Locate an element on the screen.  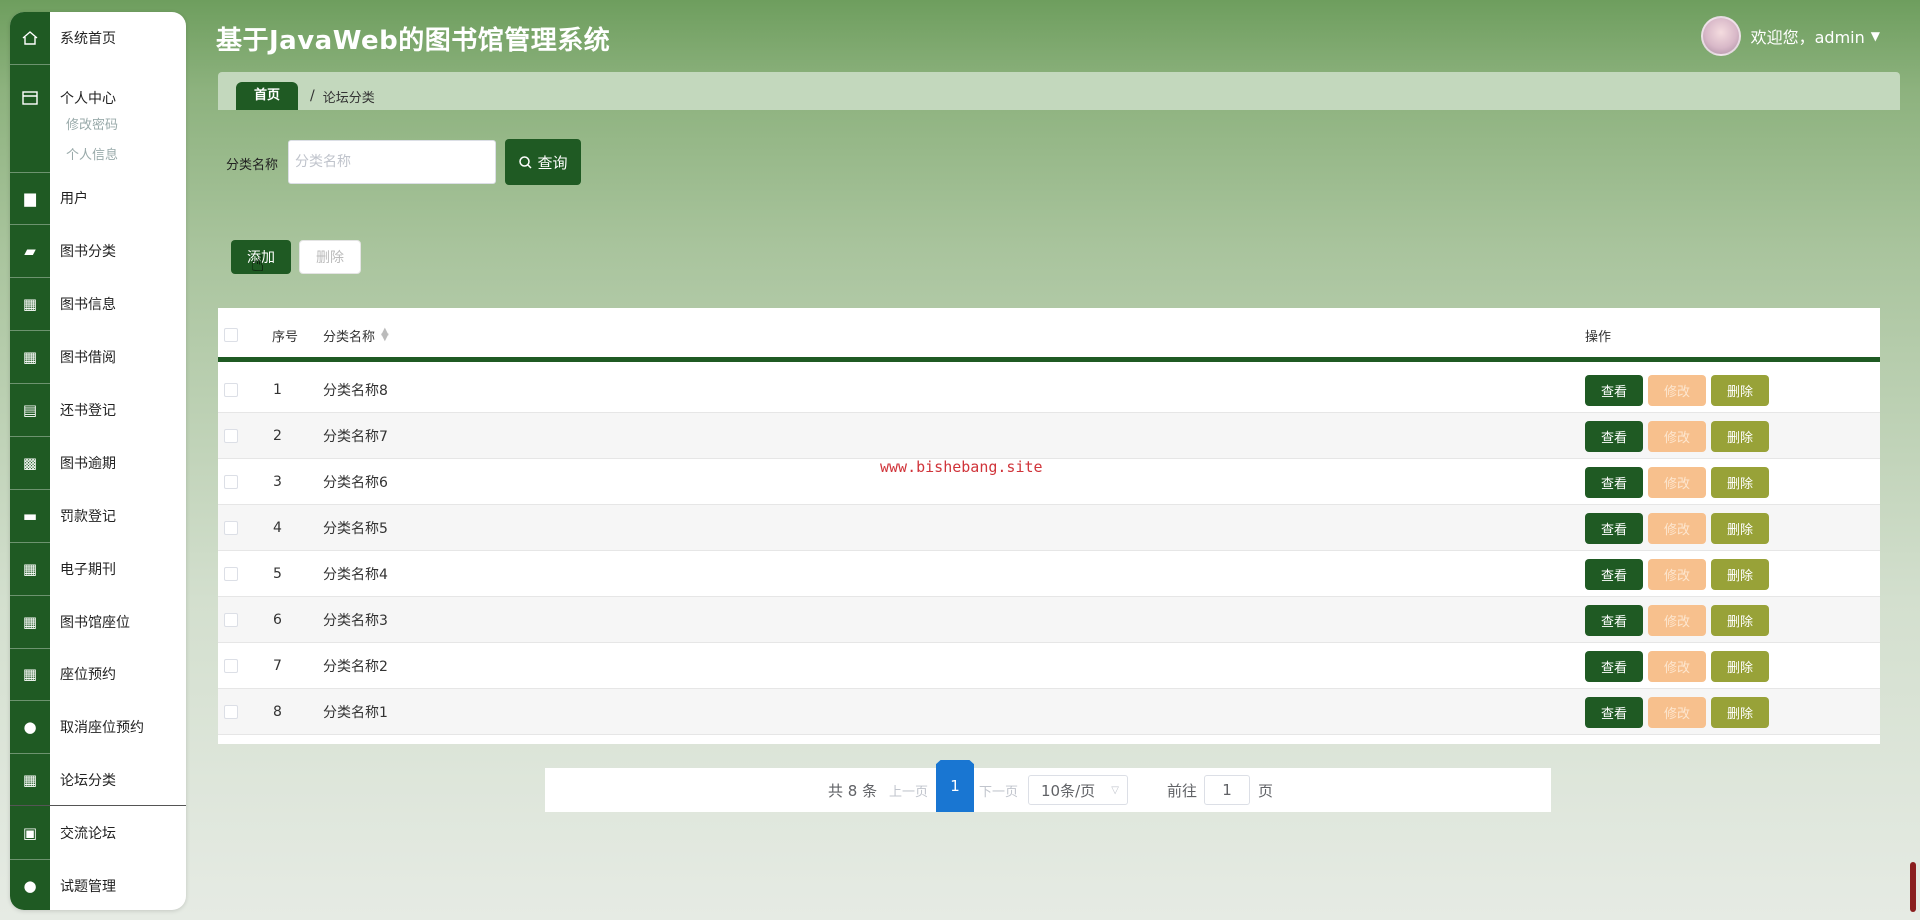
sidebar-item-seat-booking: ▦ 座位预约 is located at coordinates (98, 674).